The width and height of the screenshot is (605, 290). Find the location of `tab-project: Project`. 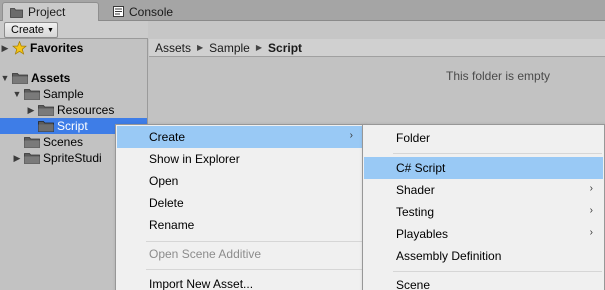

tab-project: Project is located at coordinates (50, 11).